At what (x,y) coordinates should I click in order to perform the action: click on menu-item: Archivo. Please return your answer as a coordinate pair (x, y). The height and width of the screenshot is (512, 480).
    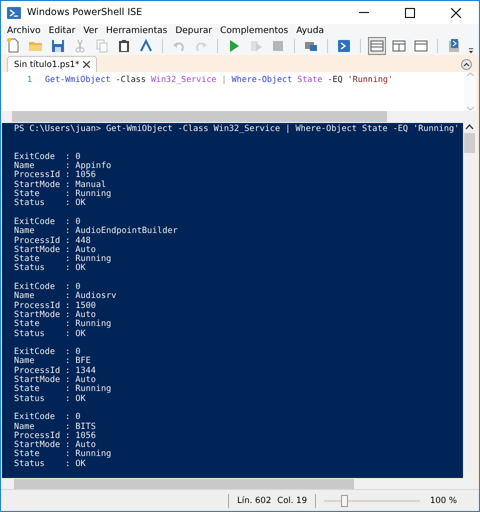
    Looking at the image, I should click on (24, 31).